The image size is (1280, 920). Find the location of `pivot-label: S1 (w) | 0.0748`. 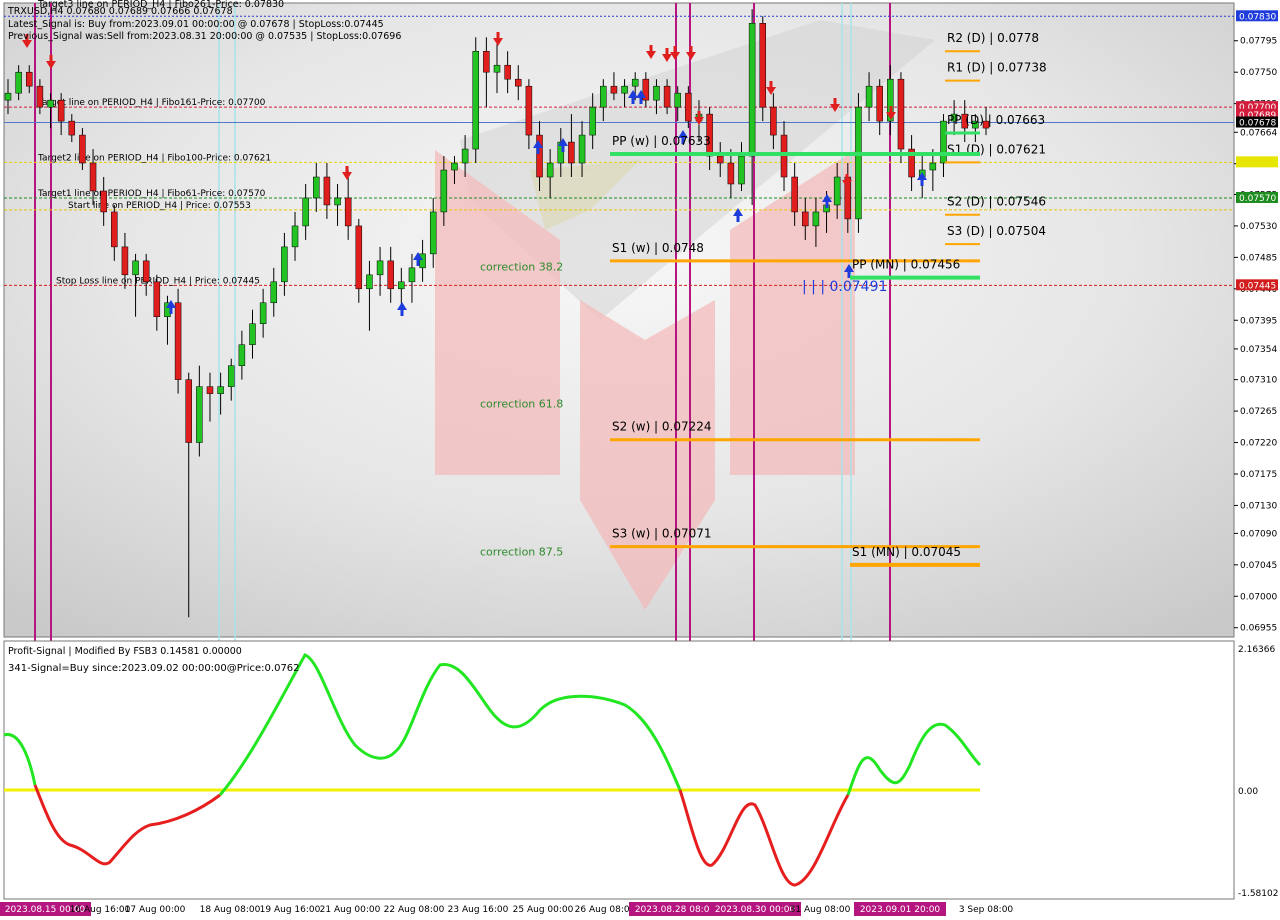

pivot-label: S1 (w) | 0.0748 is located at coordinates (658, 248).